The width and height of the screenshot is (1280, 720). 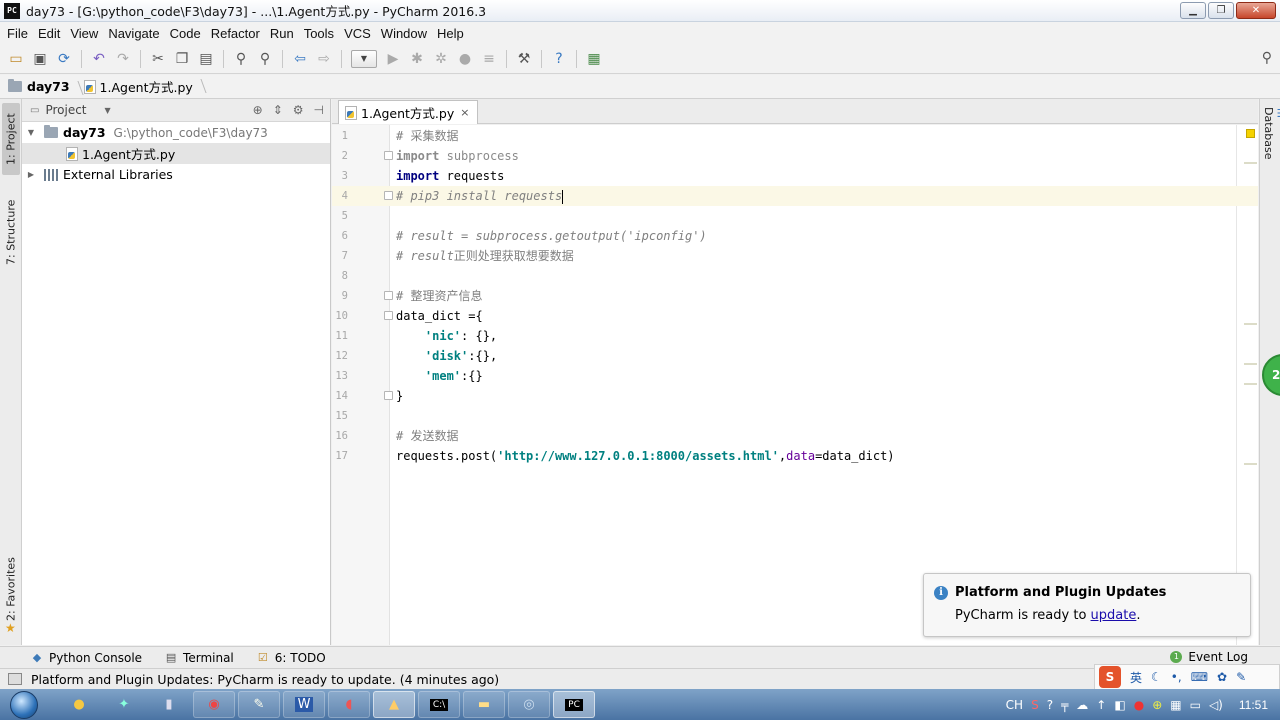 I want to click on find-icon: ⚲, so click(x=241, y=59).